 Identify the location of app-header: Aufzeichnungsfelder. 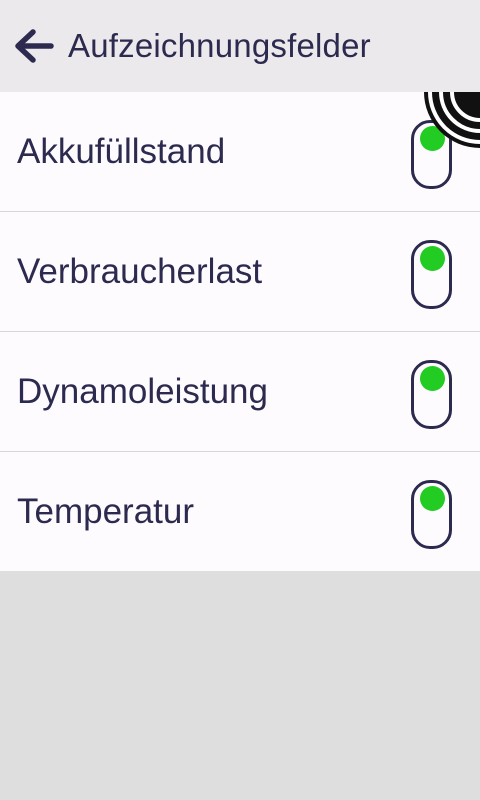
(240, 46).